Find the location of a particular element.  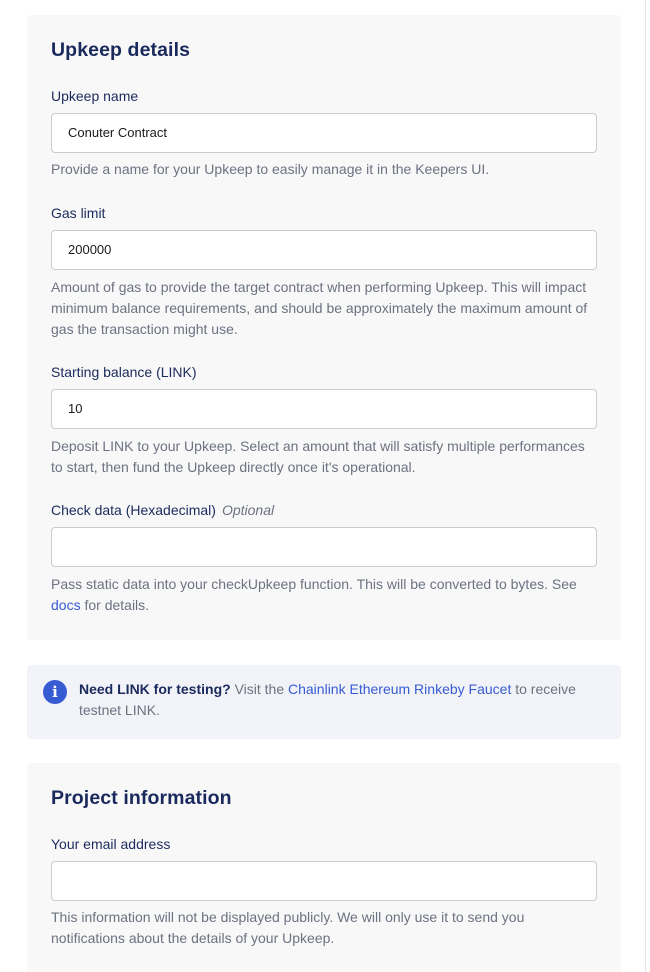

info-banner-heading: Need LINK for testing? is located at coordinates (155, 689).